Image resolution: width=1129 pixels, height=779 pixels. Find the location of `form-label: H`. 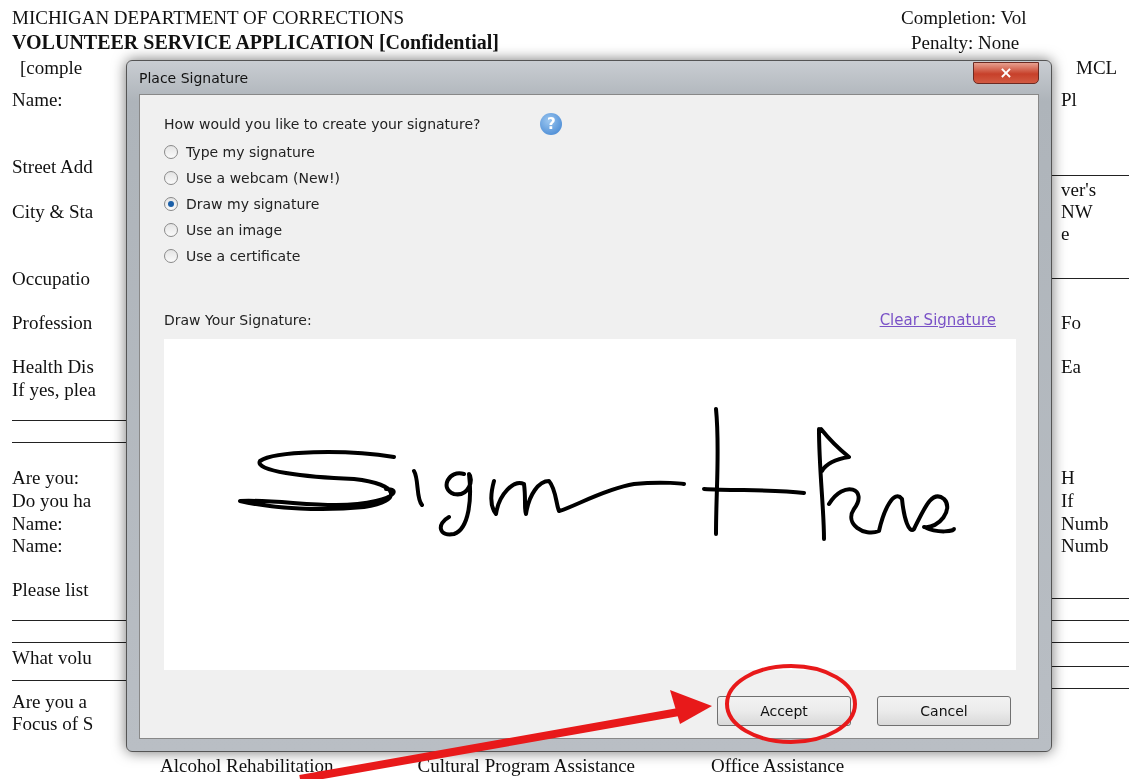

form-label: H is located at coordinates (1068, 478).